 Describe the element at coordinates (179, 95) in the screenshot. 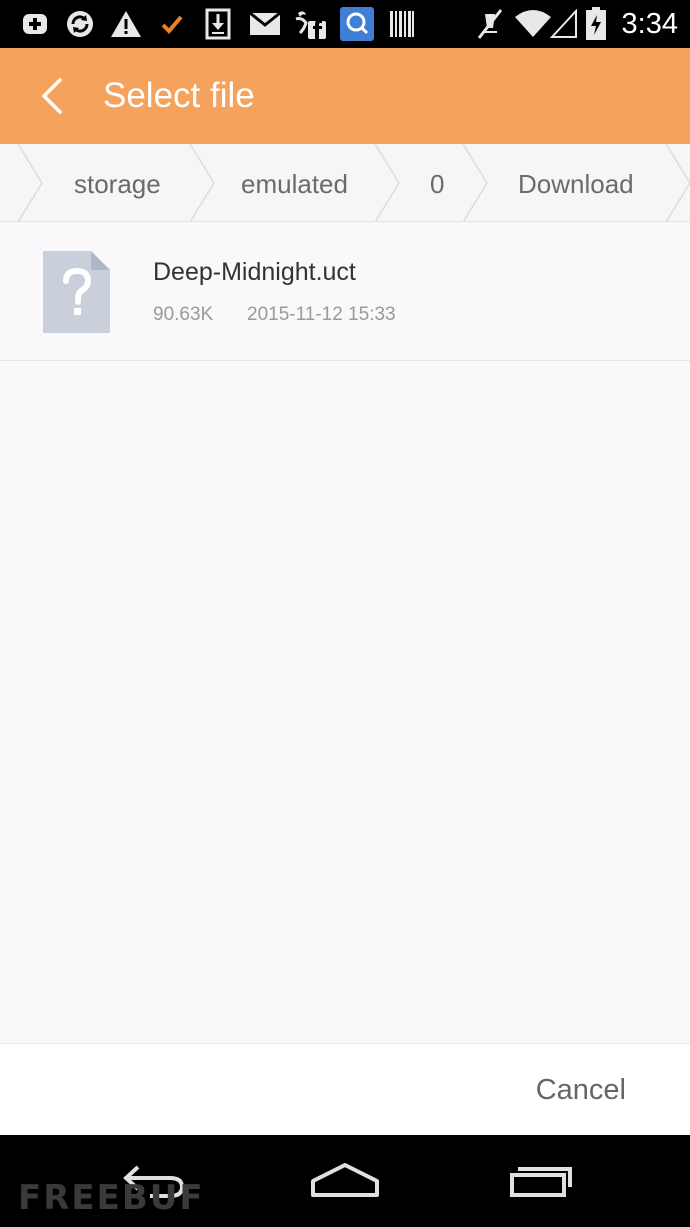

I see `page-title: Select file` at that location.